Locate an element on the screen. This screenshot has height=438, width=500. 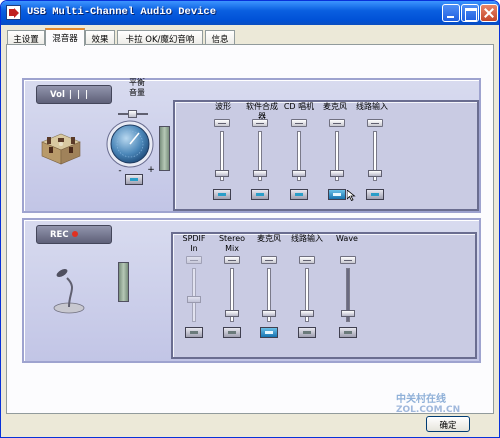
rec-fader-wave is located at coordinates (348, 290).